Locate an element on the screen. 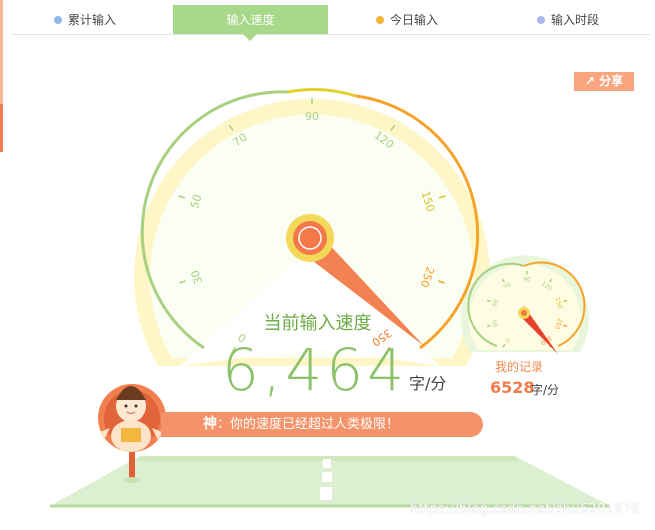 The height and width of the screenshot is (530, 655). rank-message: 你的速度已经超过人类极限！ is located at coordinates (315, 424).